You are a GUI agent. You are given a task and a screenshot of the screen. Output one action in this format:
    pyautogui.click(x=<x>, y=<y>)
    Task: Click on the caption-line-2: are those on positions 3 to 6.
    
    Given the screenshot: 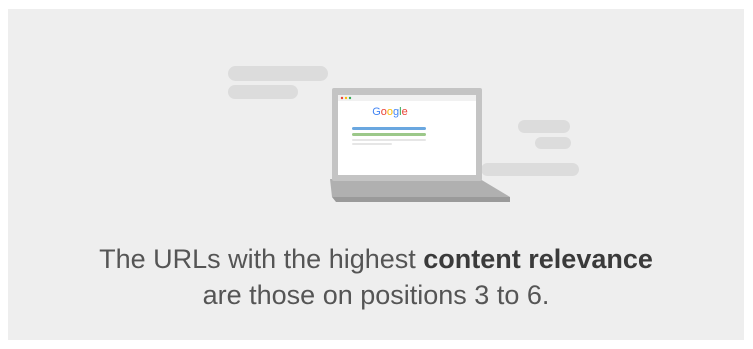 What is the action you would take?
    pyautogui.click(x=376, y=295)
    